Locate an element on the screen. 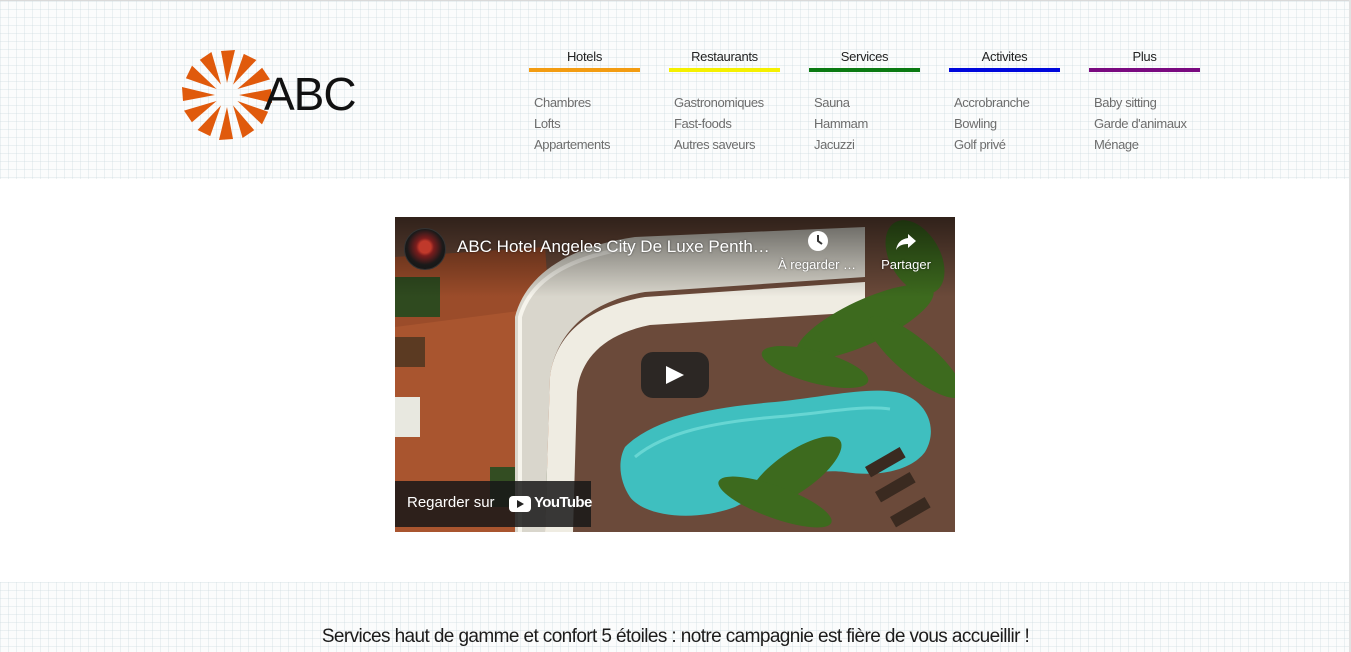 This screenshot has width=1351, height=652. site-logo: ABC is located at coordinates (268, 95).